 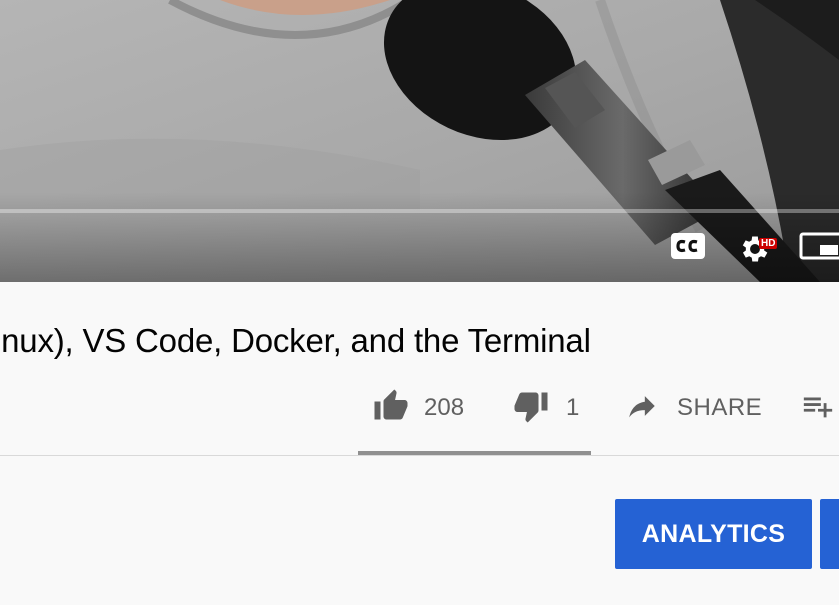 What do you see at coordinates (295, 340) in the screenshot?
I see `video-title: inux), VS Code, Docker, and the Terminal` at bounding box center [295, 340].